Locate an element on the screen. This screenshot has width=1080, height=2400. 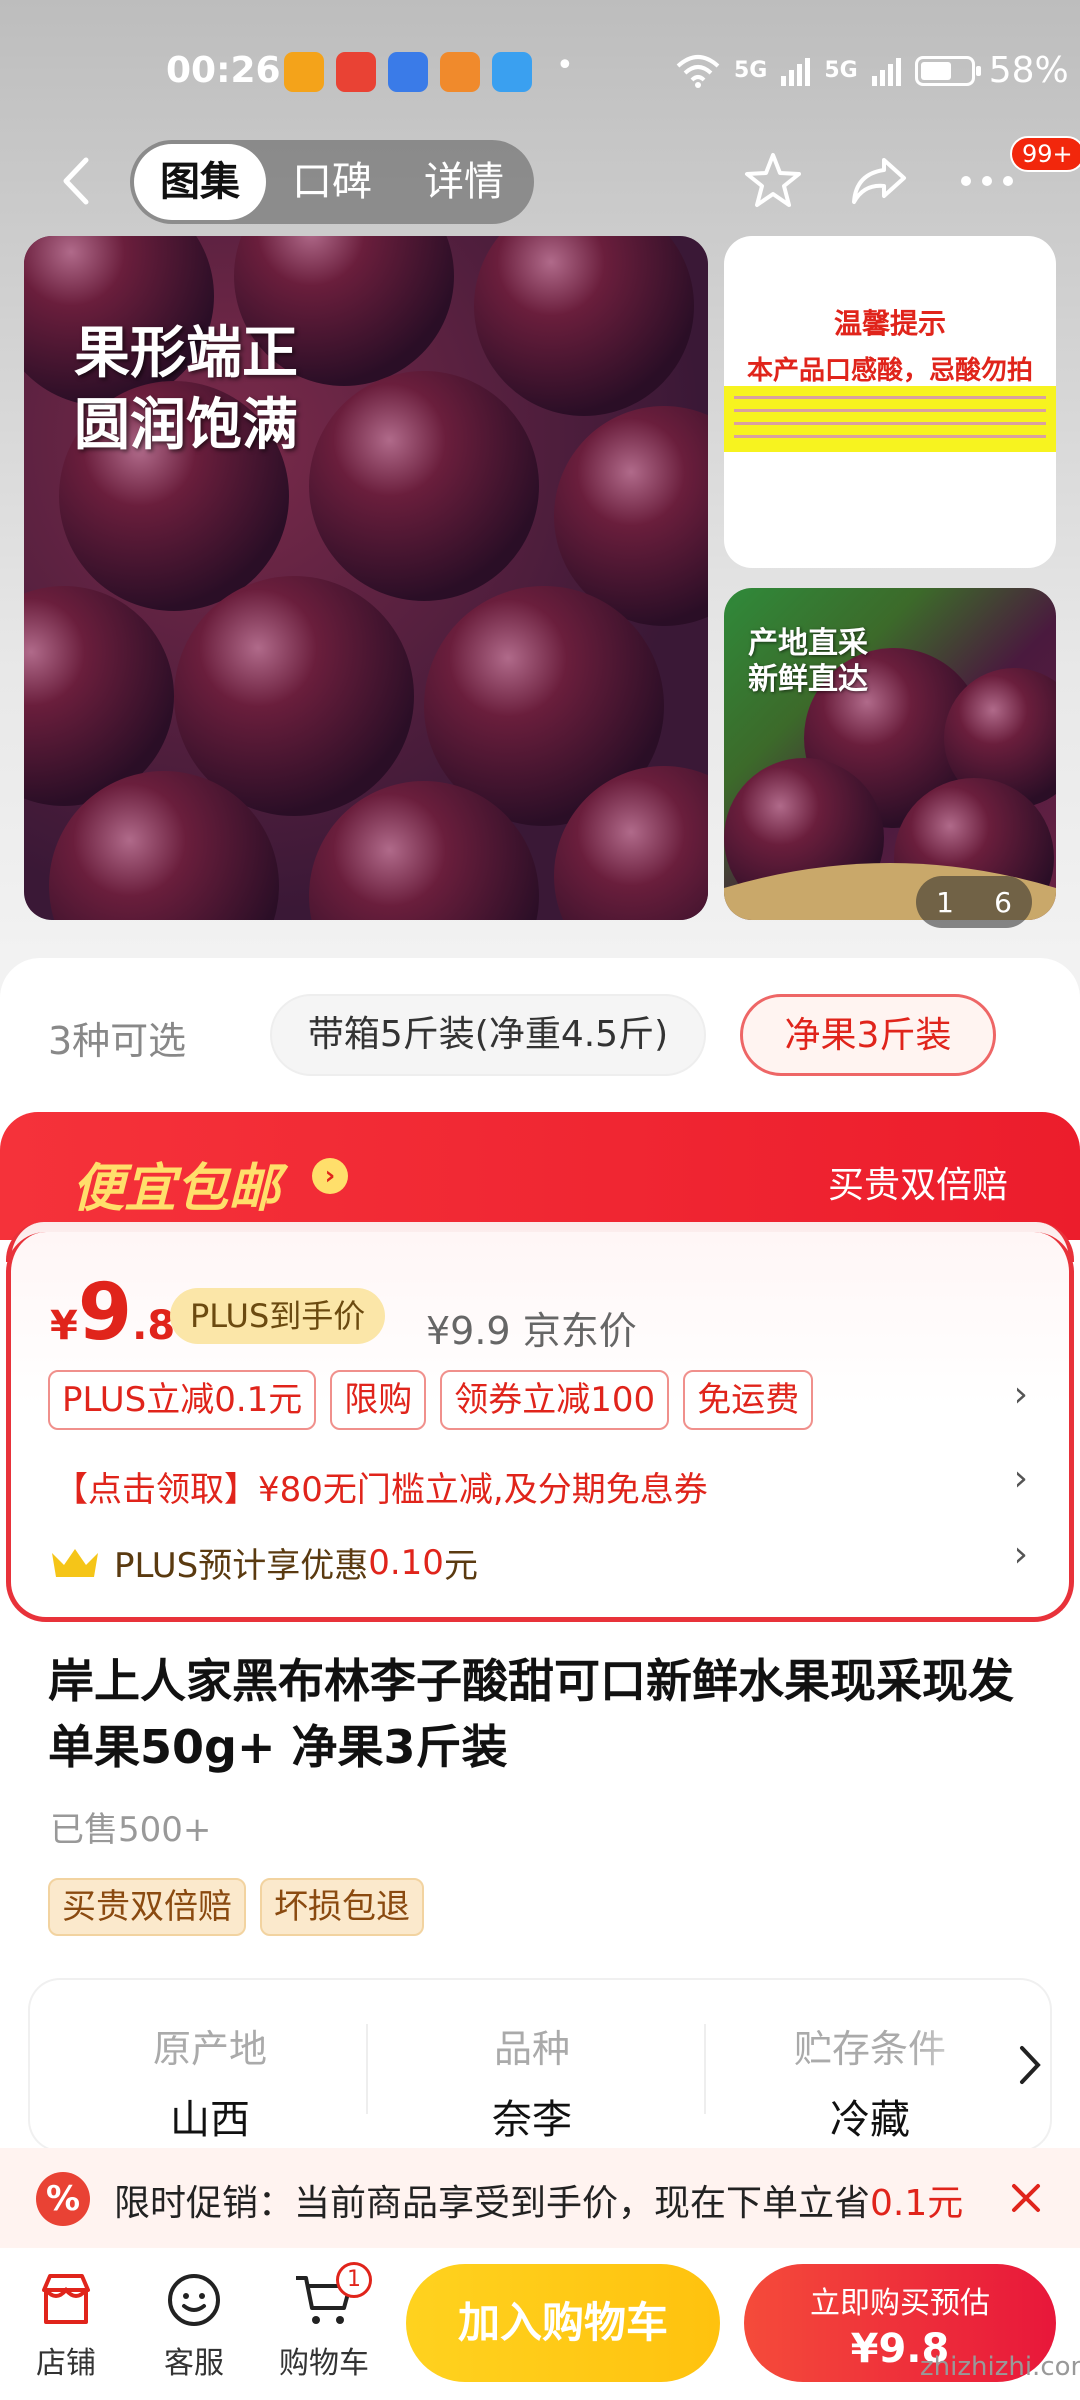
service-tags: 买贵双倍赔 坏损包退 is located at coordinates (236, 1907).